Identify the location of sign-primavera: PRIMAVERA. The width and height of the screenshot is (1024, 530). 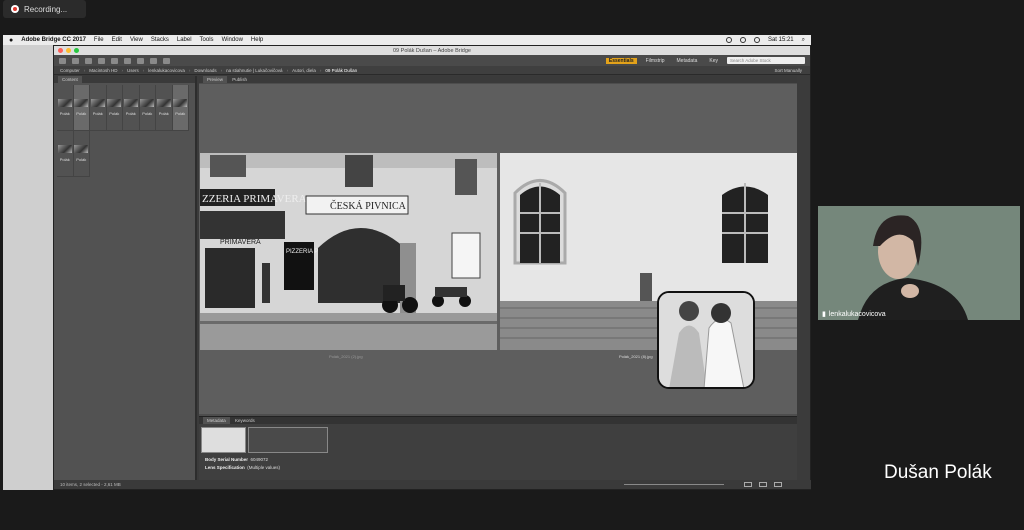
(240, 242).